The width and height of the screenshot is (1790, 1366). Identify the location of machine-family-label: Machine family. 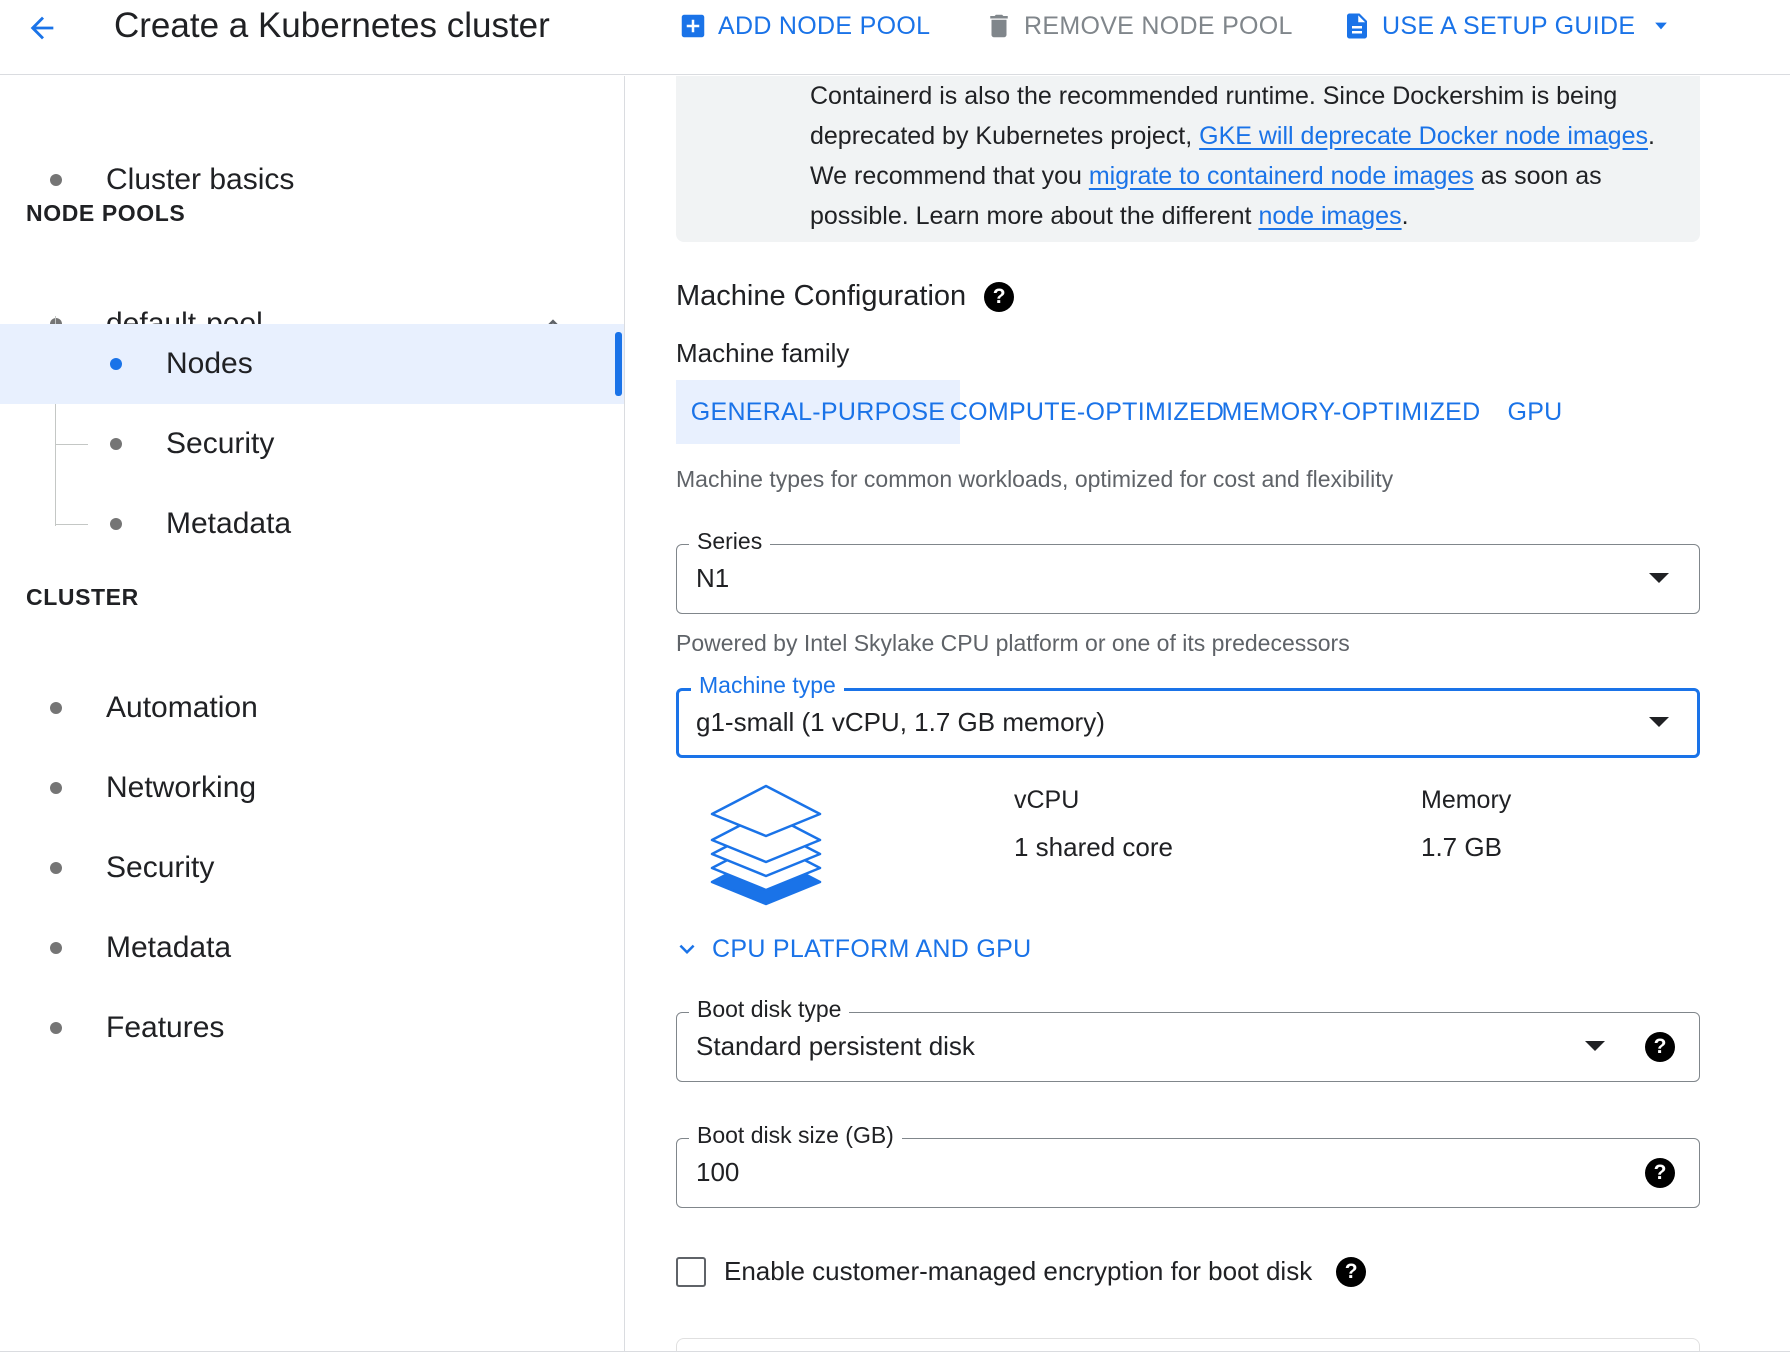
(763, 353).